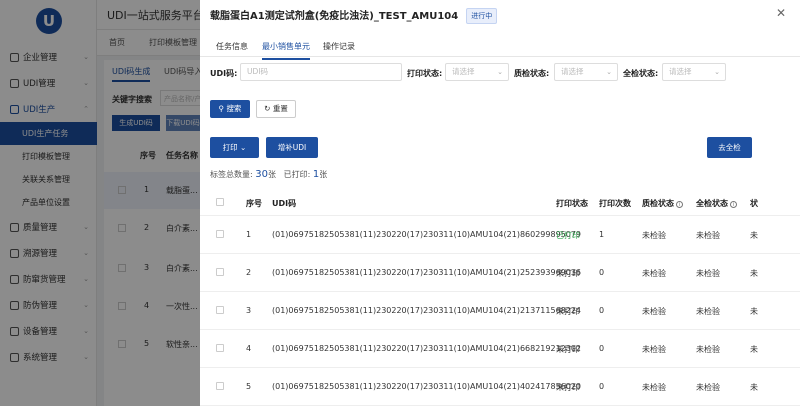 Image resolution: width=800 pixels, height=406 pixels. I want to click on label-counts: 标签总数量: 30张 已打印: 1张, so click(269, 174).